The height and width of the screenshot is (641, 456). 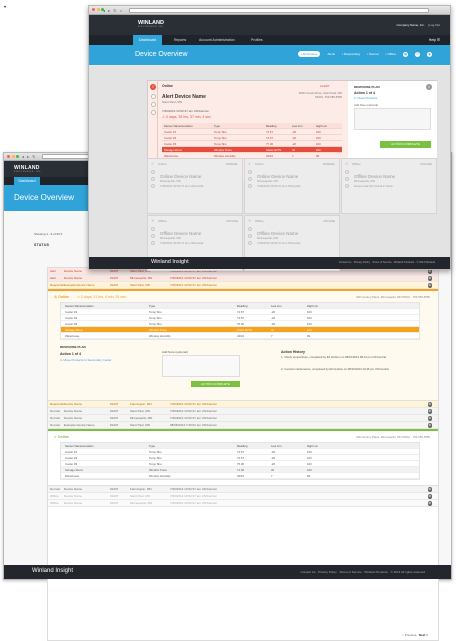 What do you see at coordinates (391, 54) in the screenshot?
I see `filter-offline: • Offline` at bounding box center [391, 54].